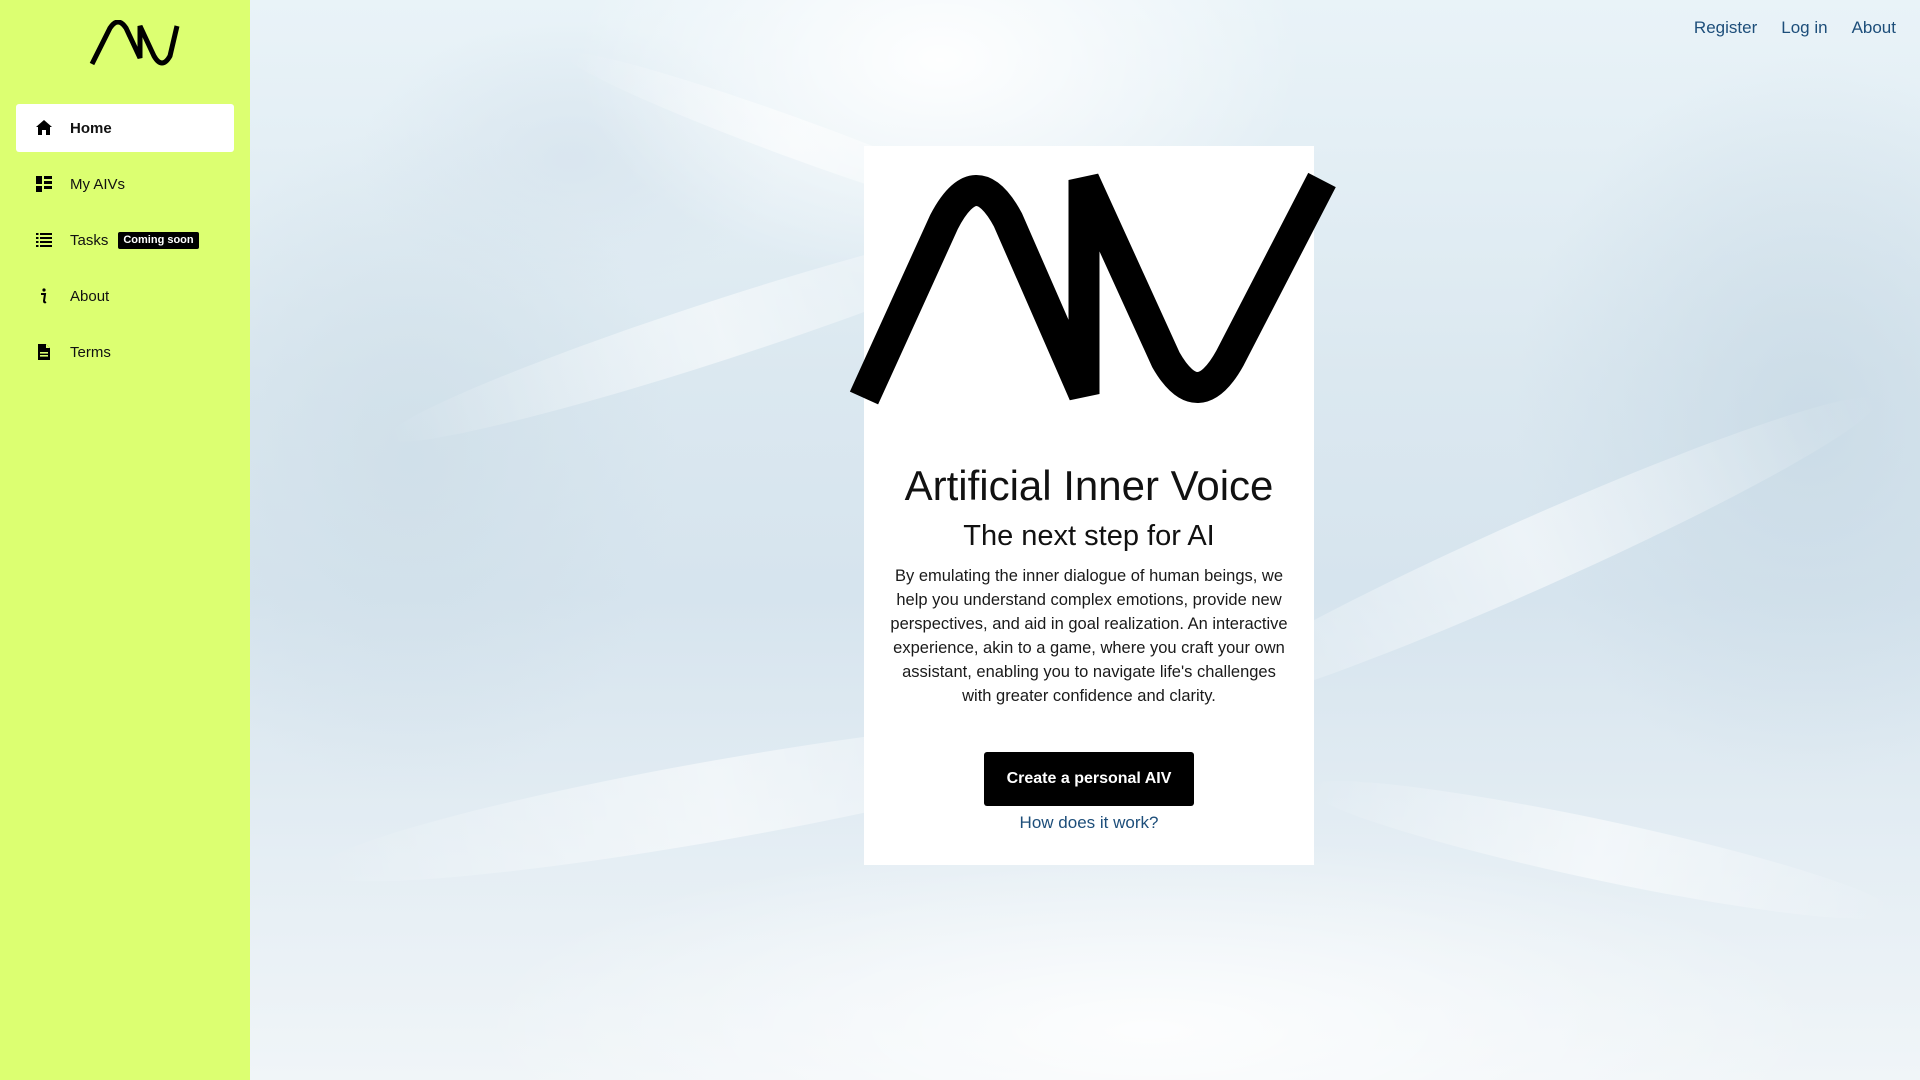  What do you see at coordinates (90, 296) in the screenshot?
I see `sidebar-item-label: About` at bounding box center [90, 296].